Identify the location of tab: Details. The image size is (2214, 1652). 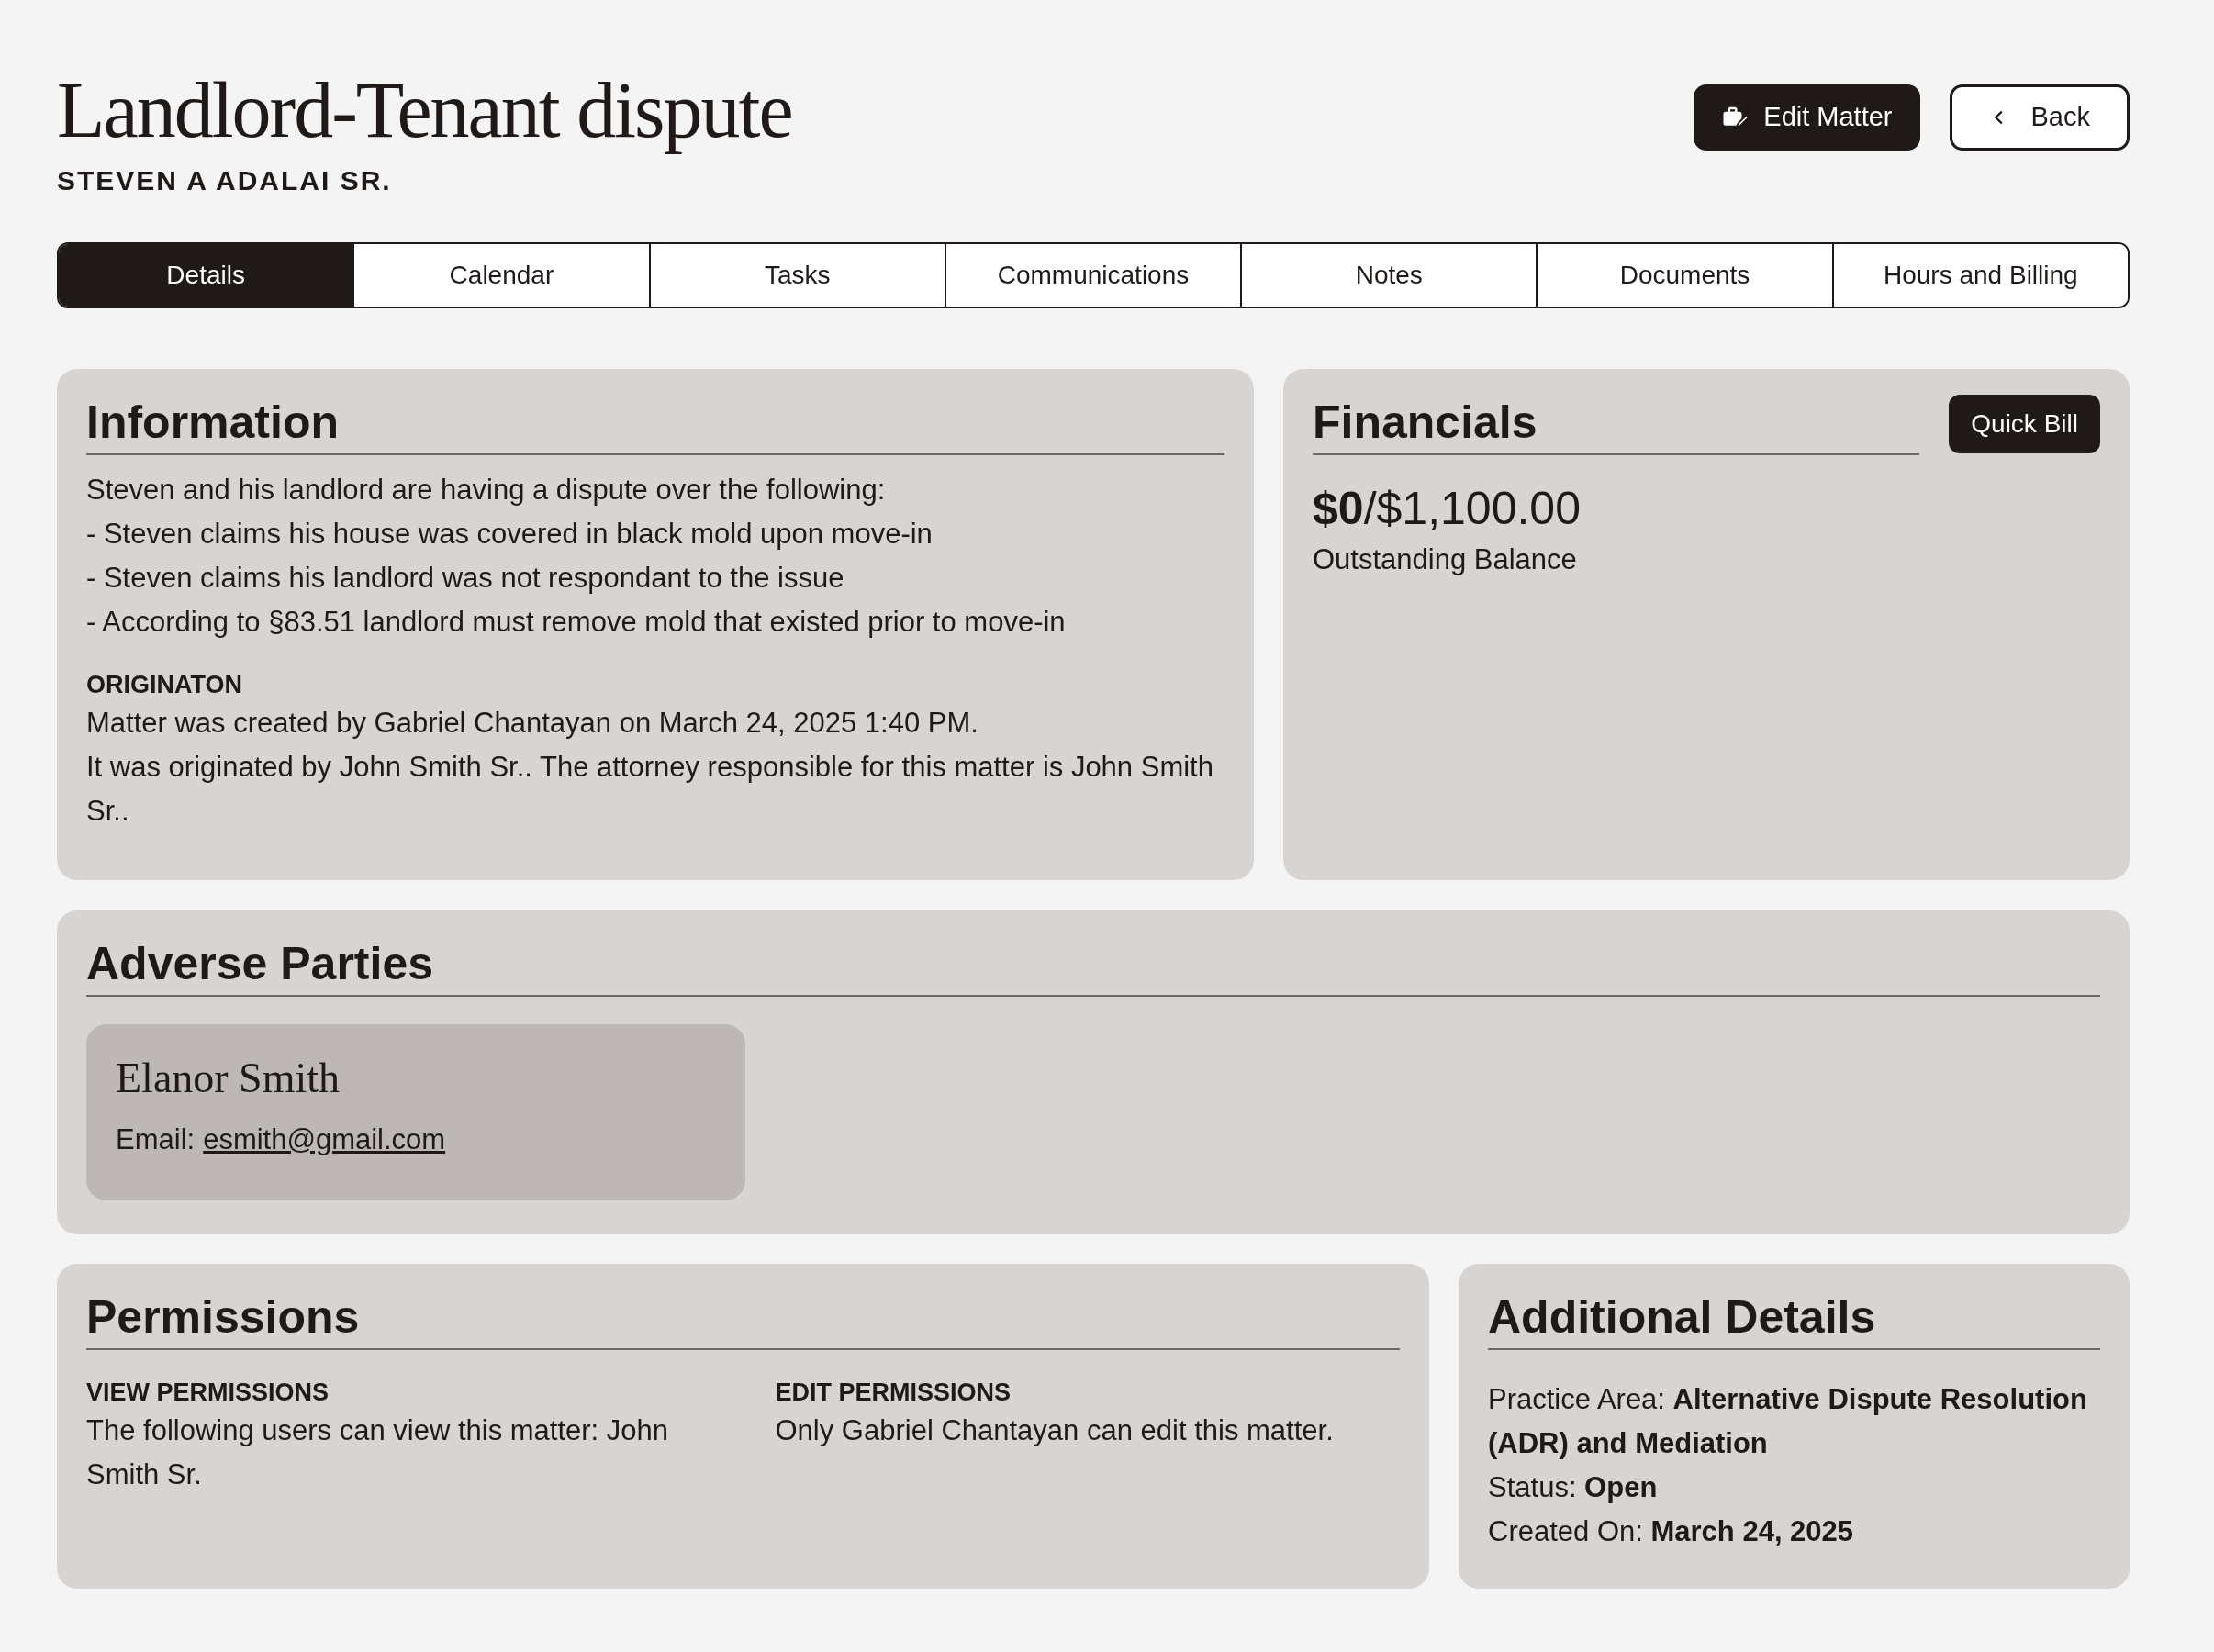
(206, 275).